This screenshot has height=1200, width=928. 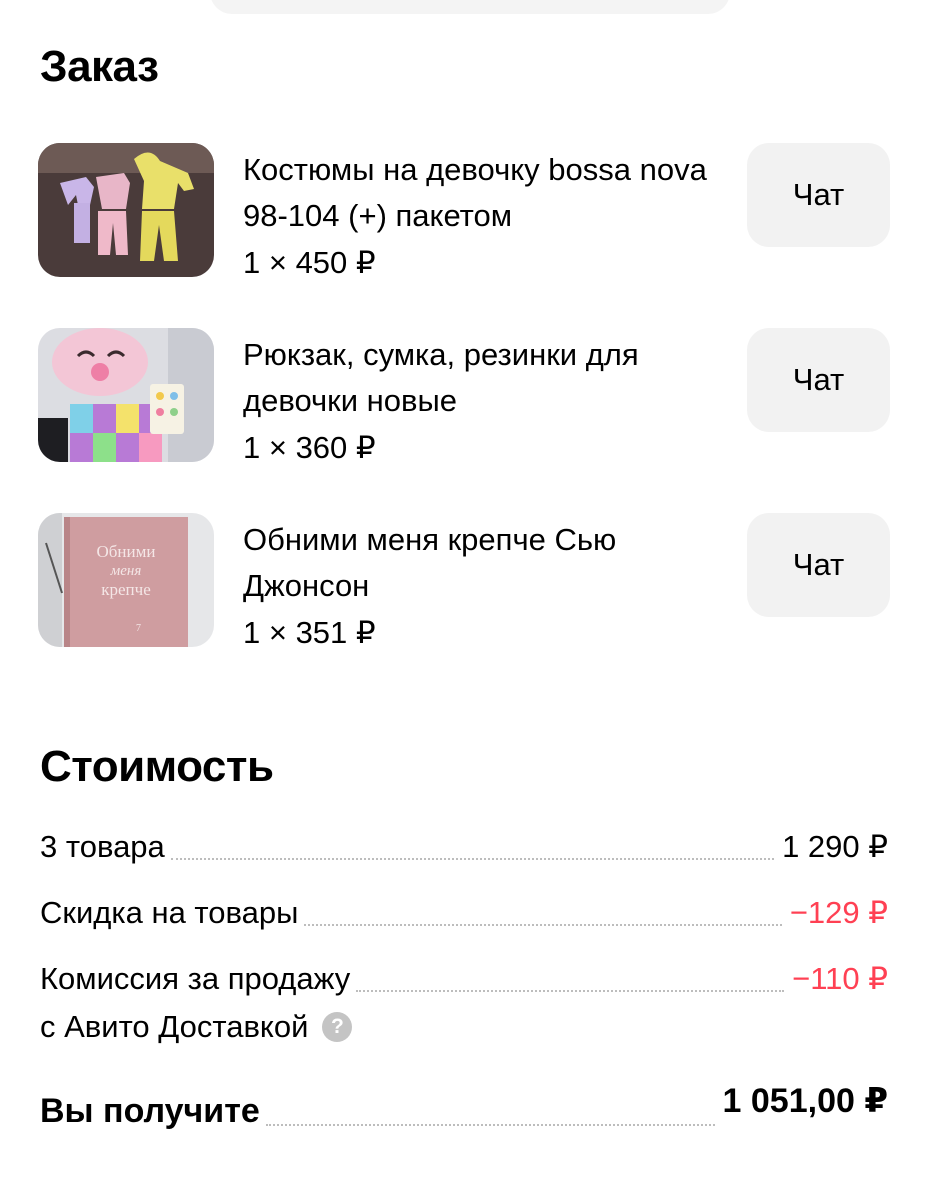 I want to click on item-thumbnail-book: Обними меня крепче 7, so click(x=126, y=580).